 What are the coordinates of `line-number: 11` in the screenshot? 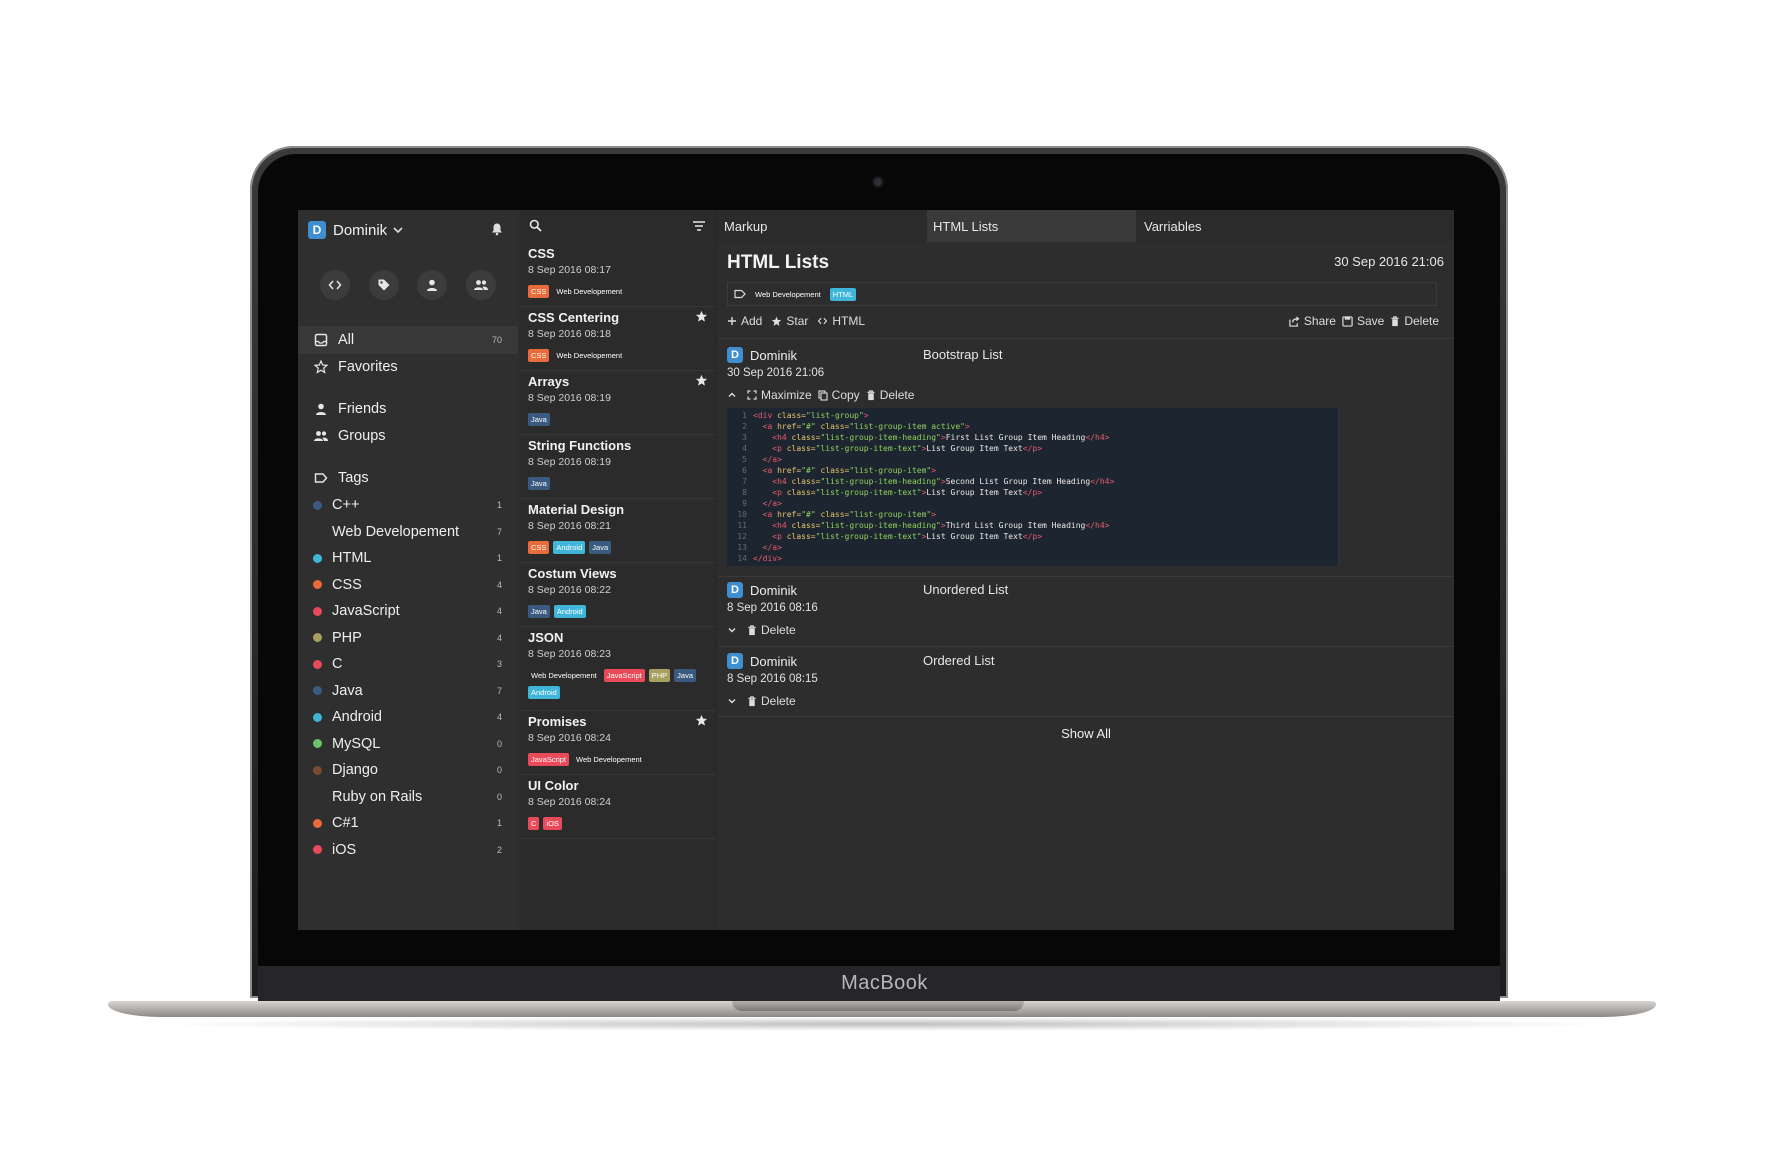 It's located at (742, 525).